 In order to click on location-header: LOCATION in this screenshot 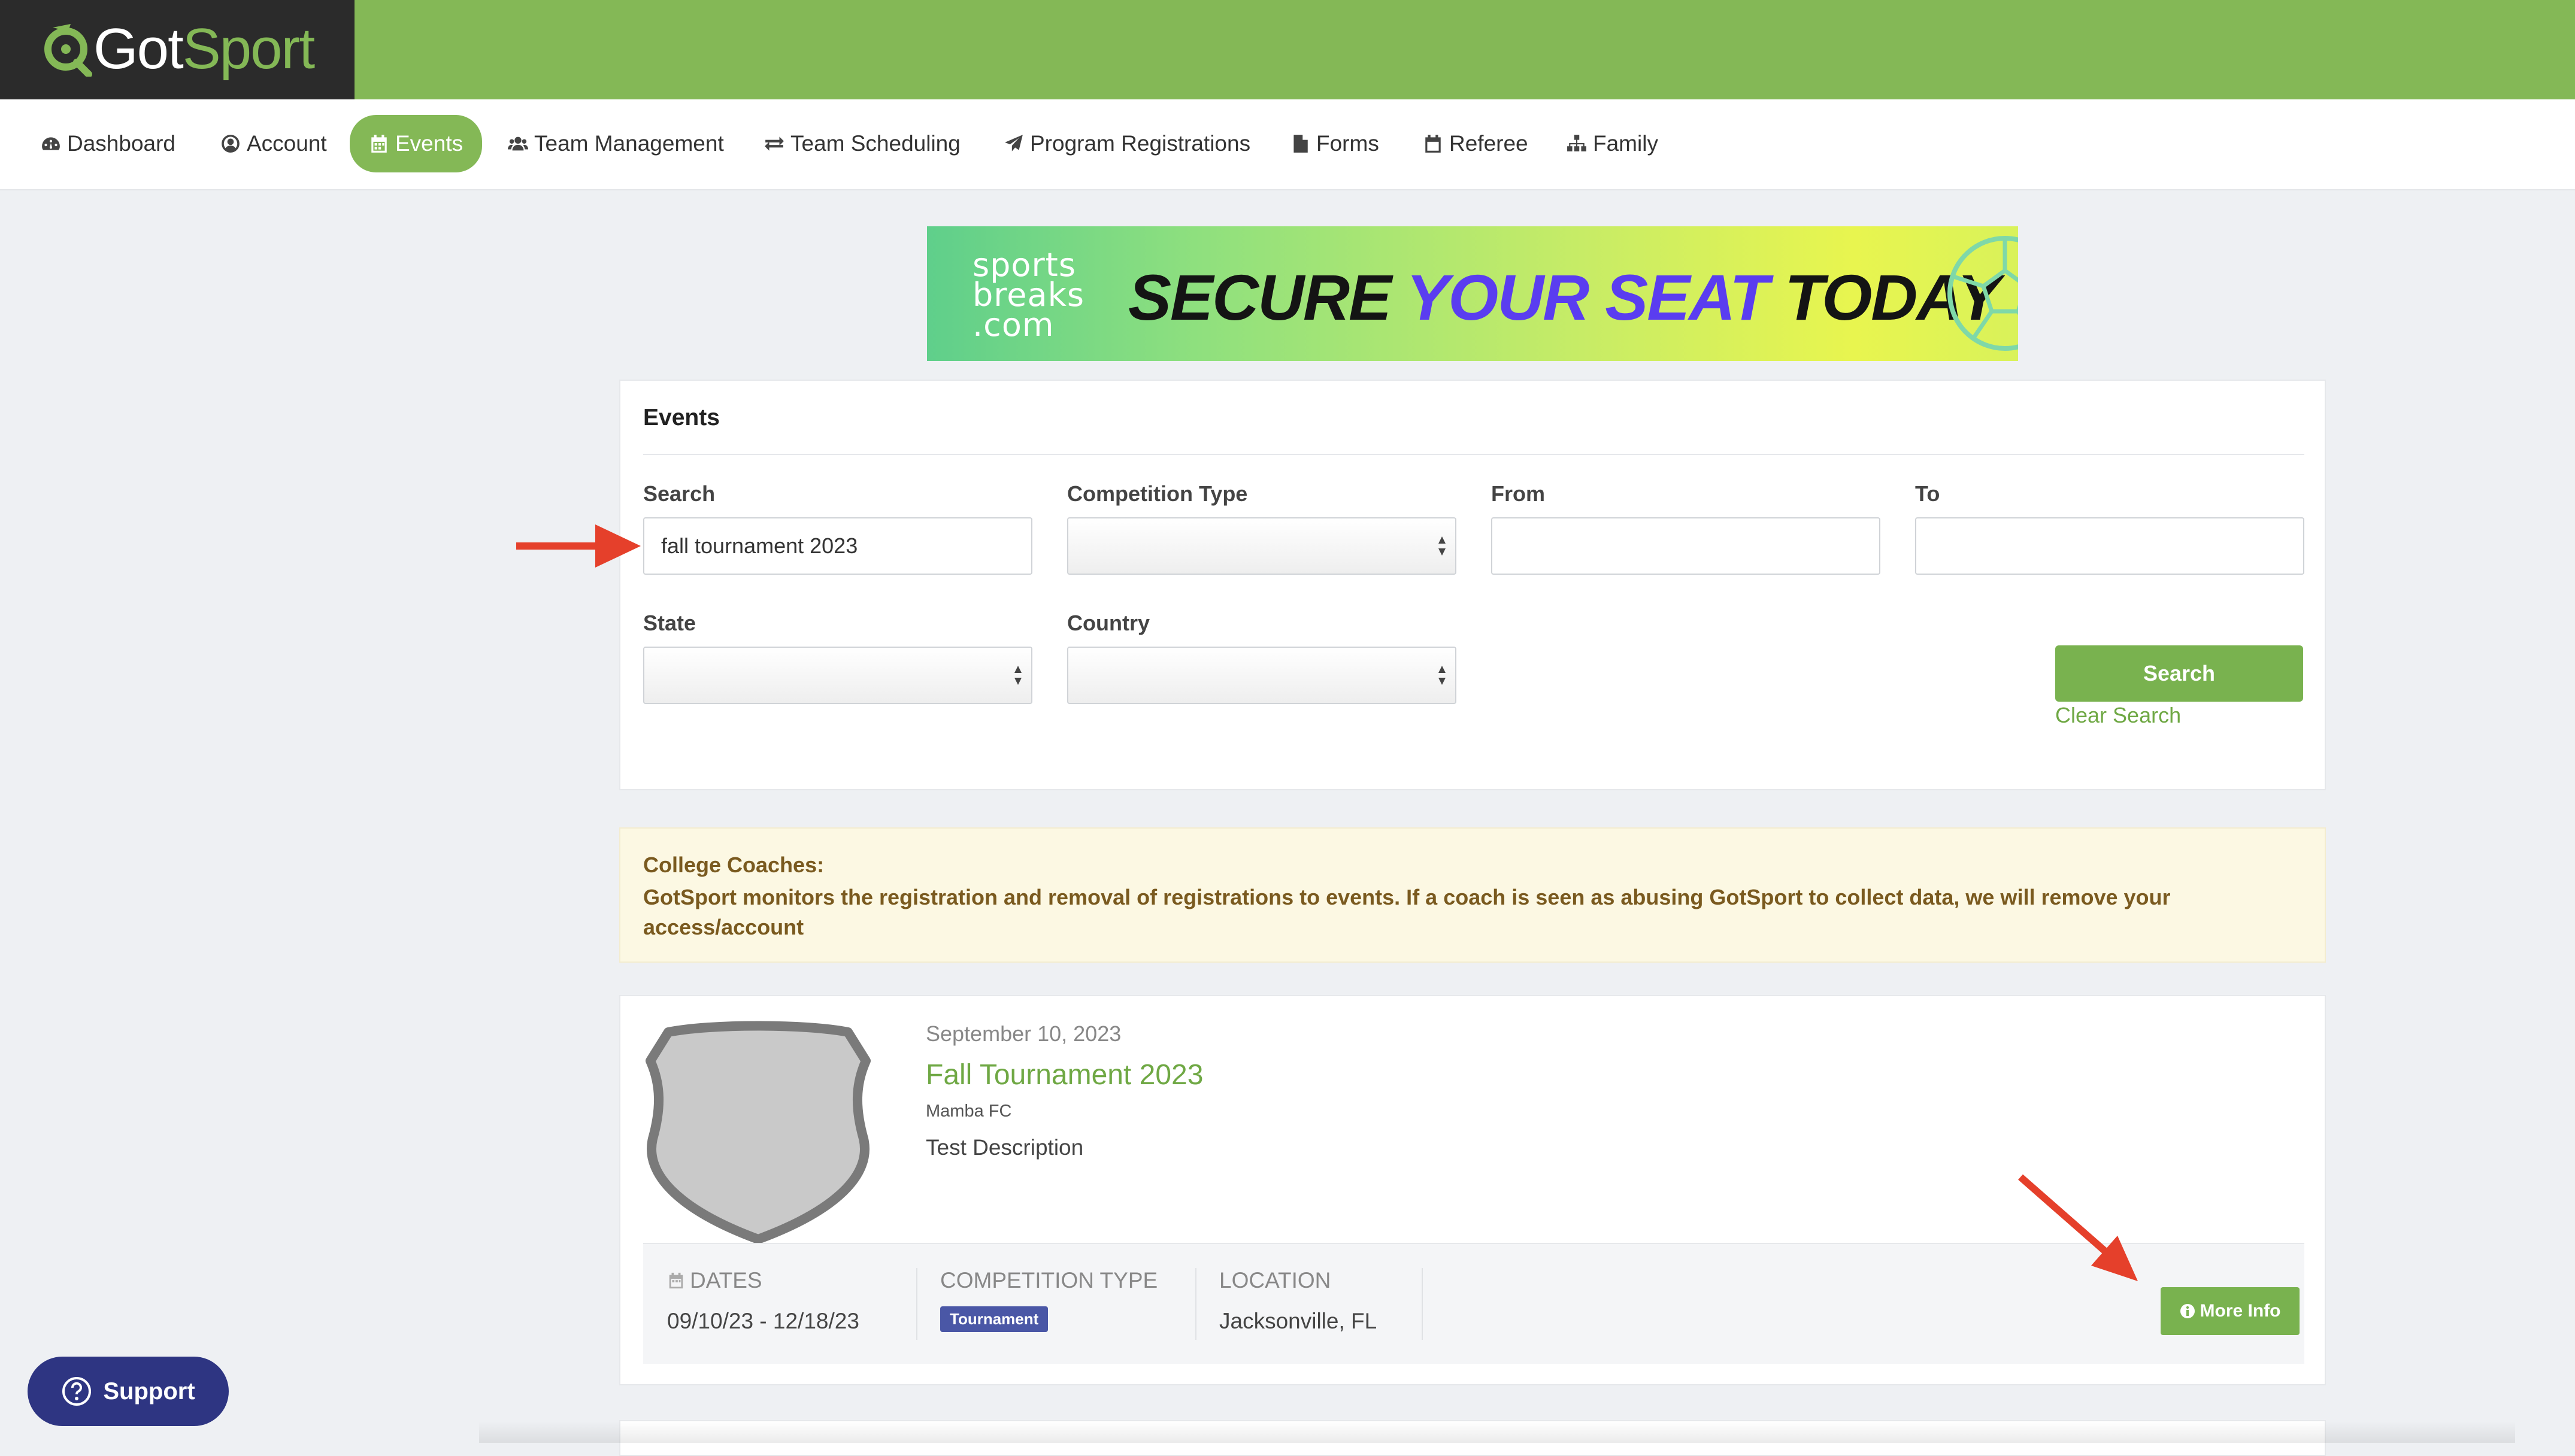, I will do `click(1275, 1281)`.